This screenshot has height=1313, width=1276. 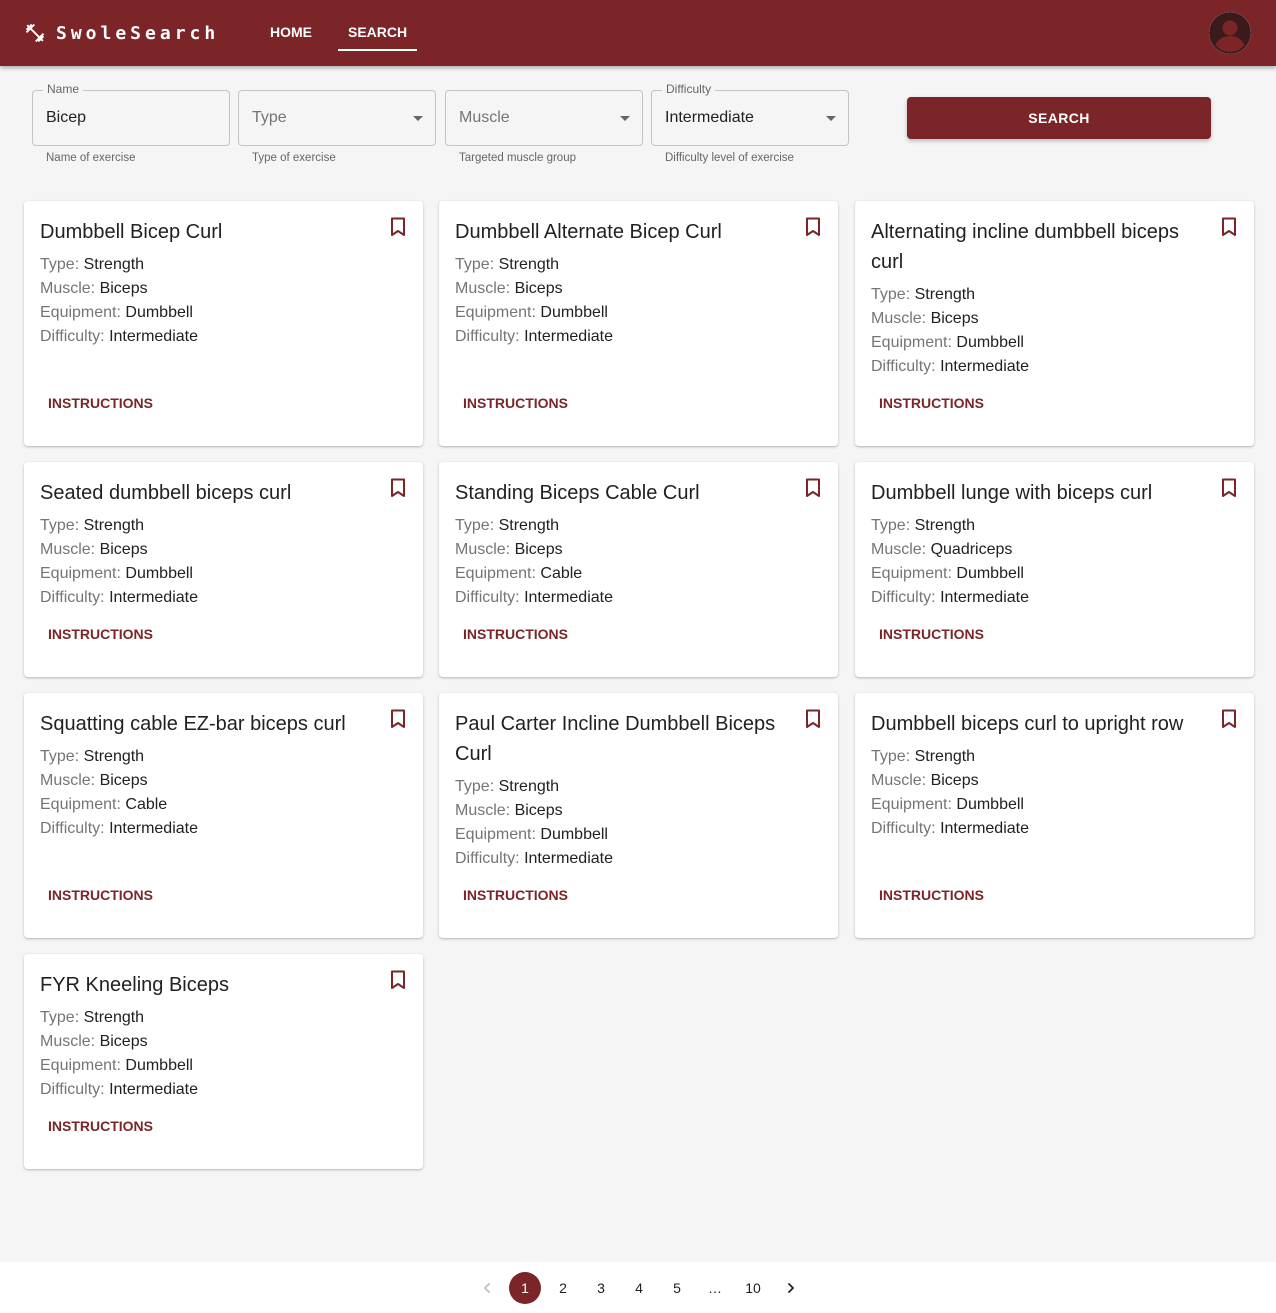 I want to click on brand: SwoleSearch, so click(x=121, y=33).